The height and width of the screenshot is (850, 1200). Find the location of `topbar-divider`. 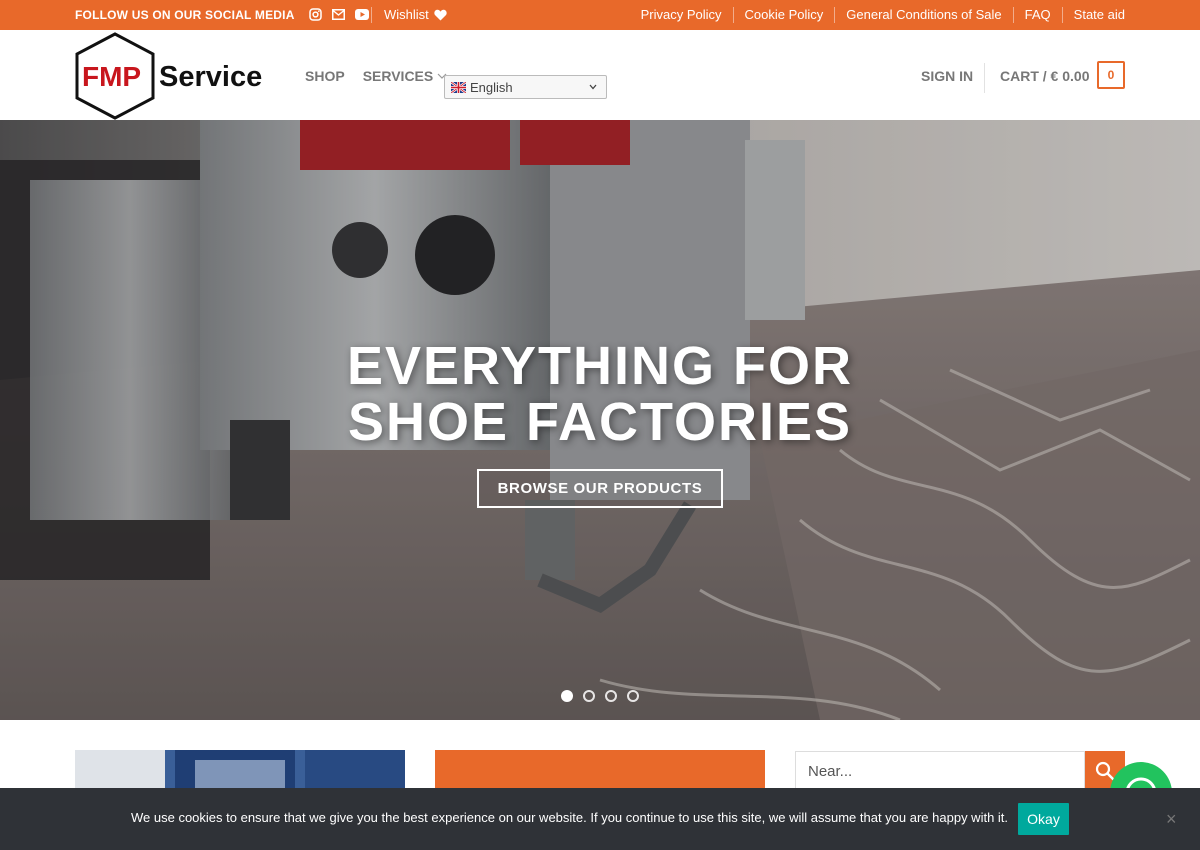

topbar-divider is located at coordinates (371, 15).